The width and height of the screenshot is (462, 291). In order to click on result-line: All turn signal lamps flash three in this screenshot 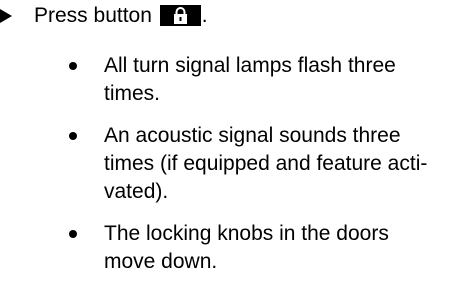, I will do `click(250, 65)`.